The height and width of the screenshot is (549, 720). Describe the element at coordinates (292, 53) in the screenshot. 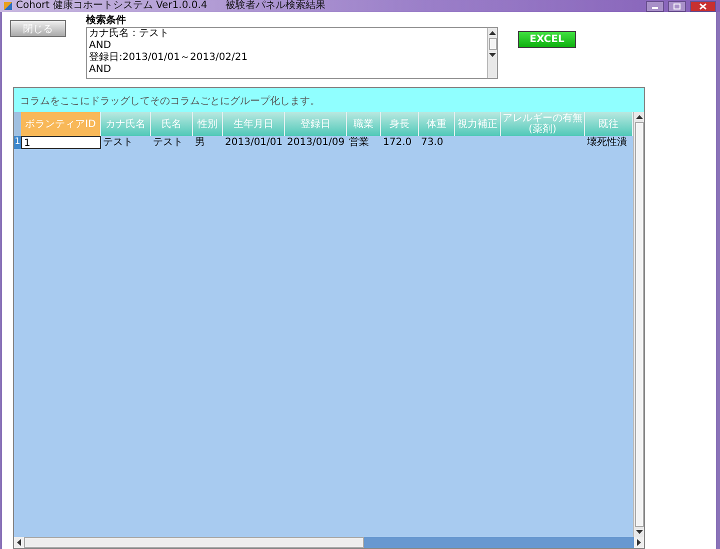

I see `search-conditions-box: カナ氏名：テスト AND 登録日:2013/01/01～2013/02/21 AND` at that location.